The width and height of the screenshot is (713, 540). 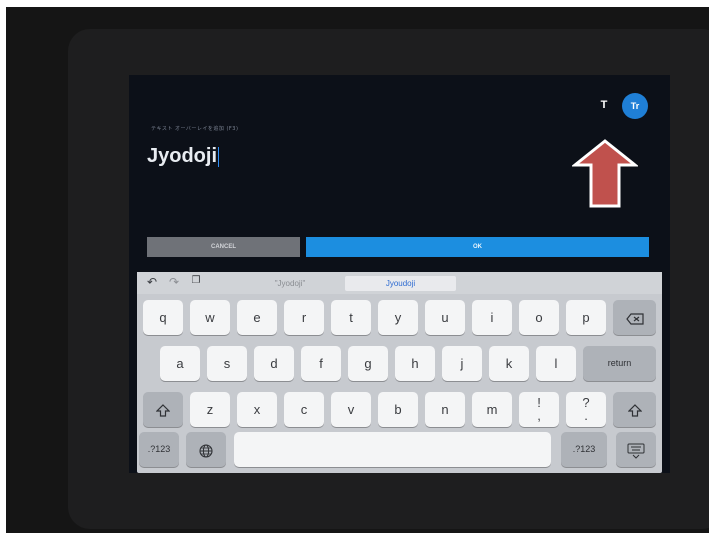 What do you see at coordinates (196, 280) in the screenshot?
I see `paste-icon: ❐` at bounding box center [196, 280].